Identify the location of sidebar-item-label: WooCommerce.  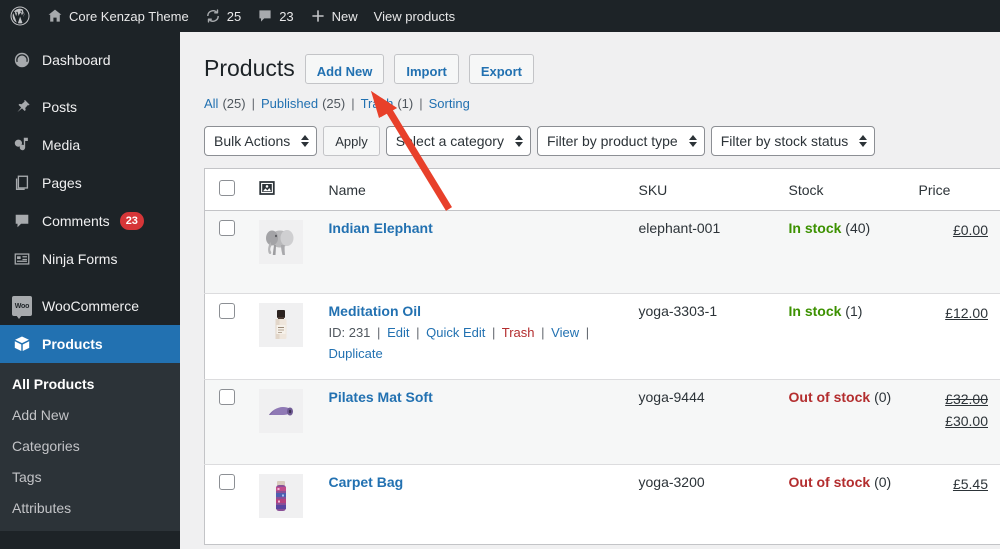
(90, 306).